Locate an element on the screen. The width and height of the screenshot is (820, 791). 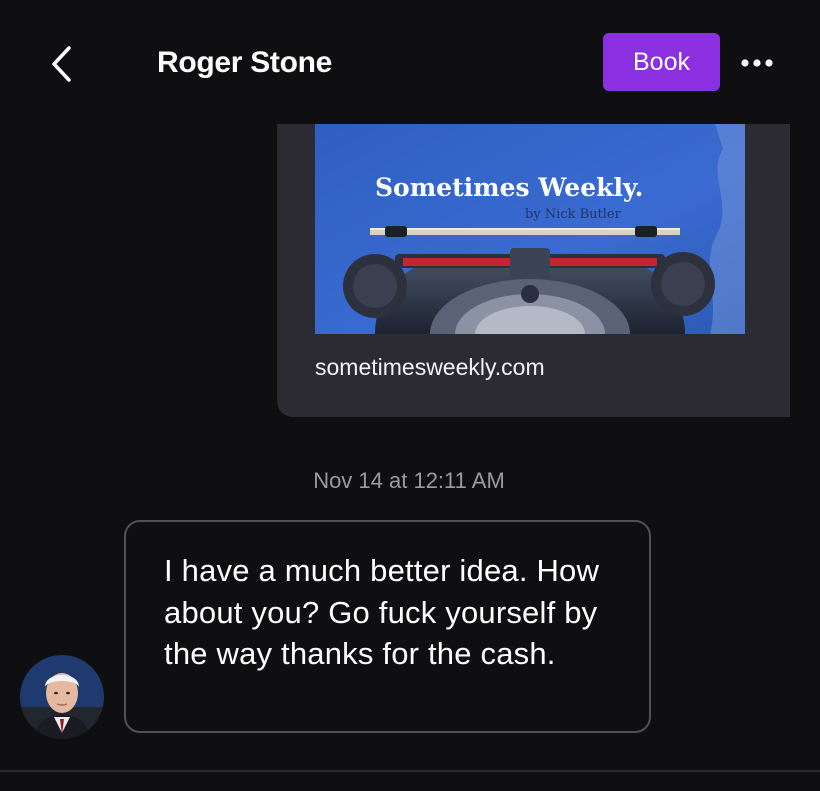
more-options-button is located at coordinates (757, 63).